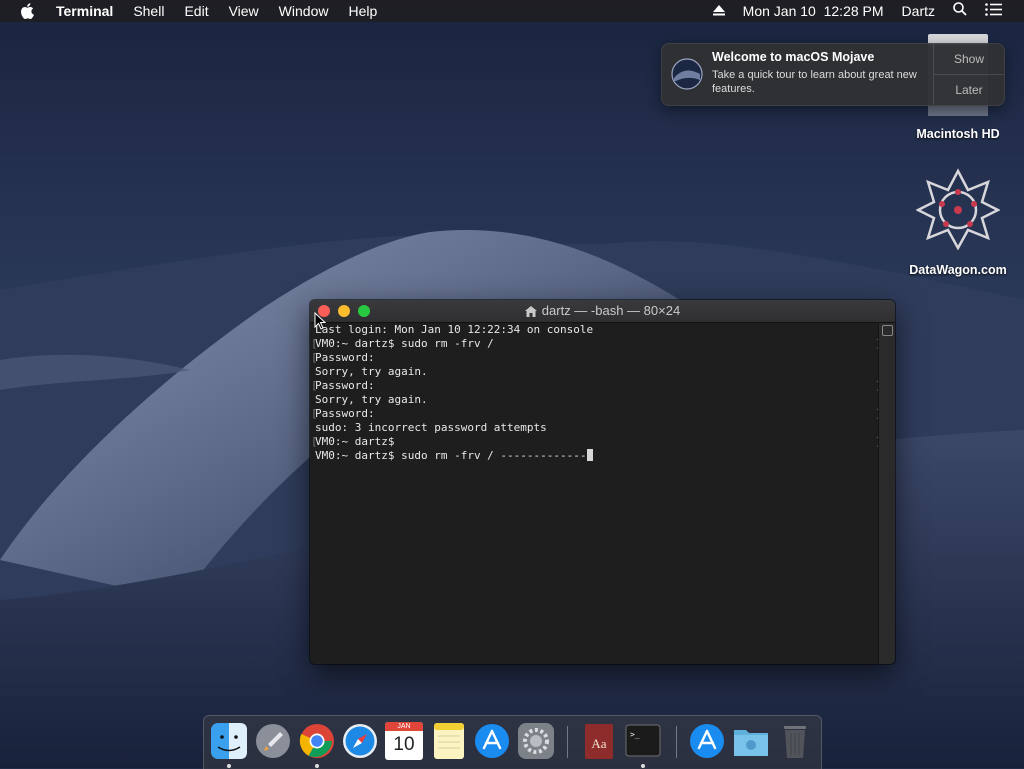 The image size is (1024, 769). I want to click on chrome-icon, so click(317, 741).